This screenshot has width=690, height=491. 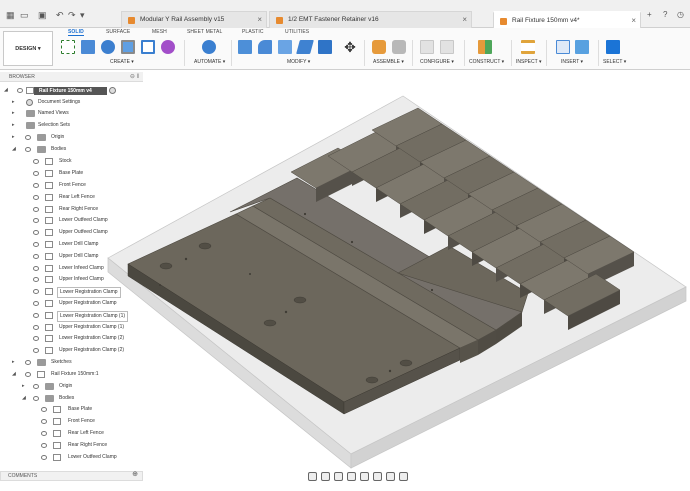 I want to click on insert-image-icon, so click(x=582, y=47).